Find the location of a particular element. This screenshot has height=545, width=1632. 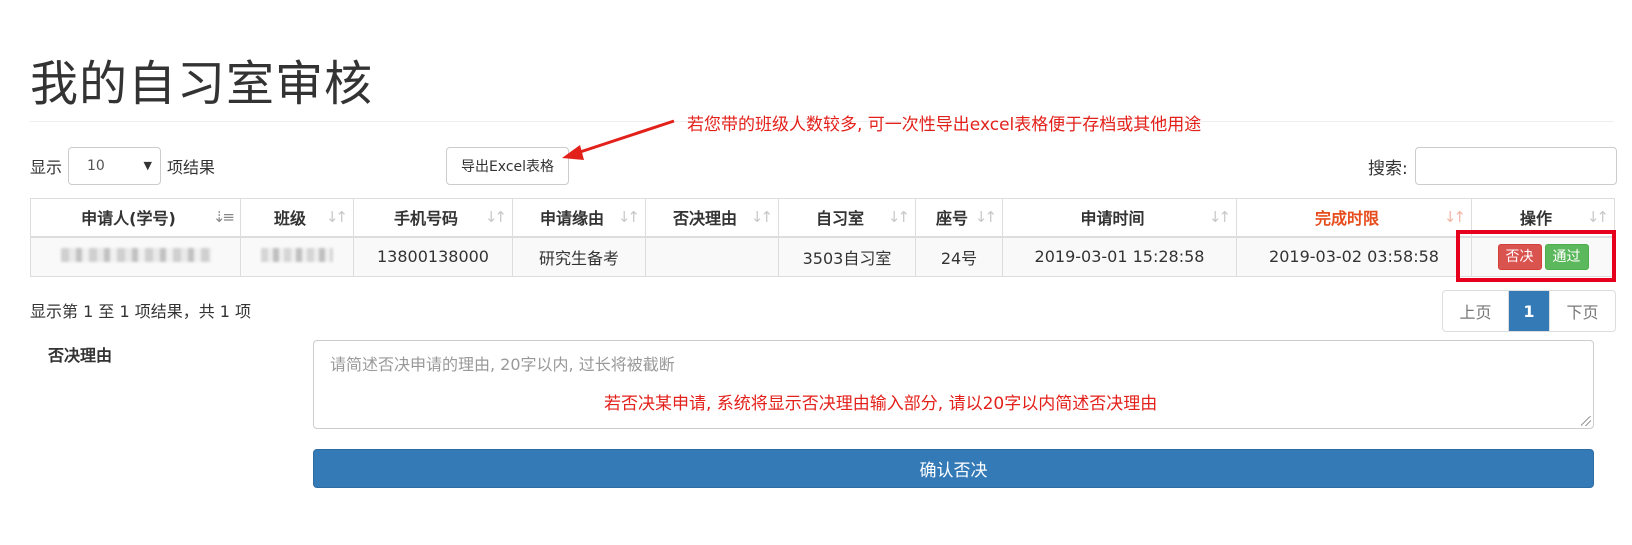

cell-seat: 24号 is located at coordinates (959, 256).